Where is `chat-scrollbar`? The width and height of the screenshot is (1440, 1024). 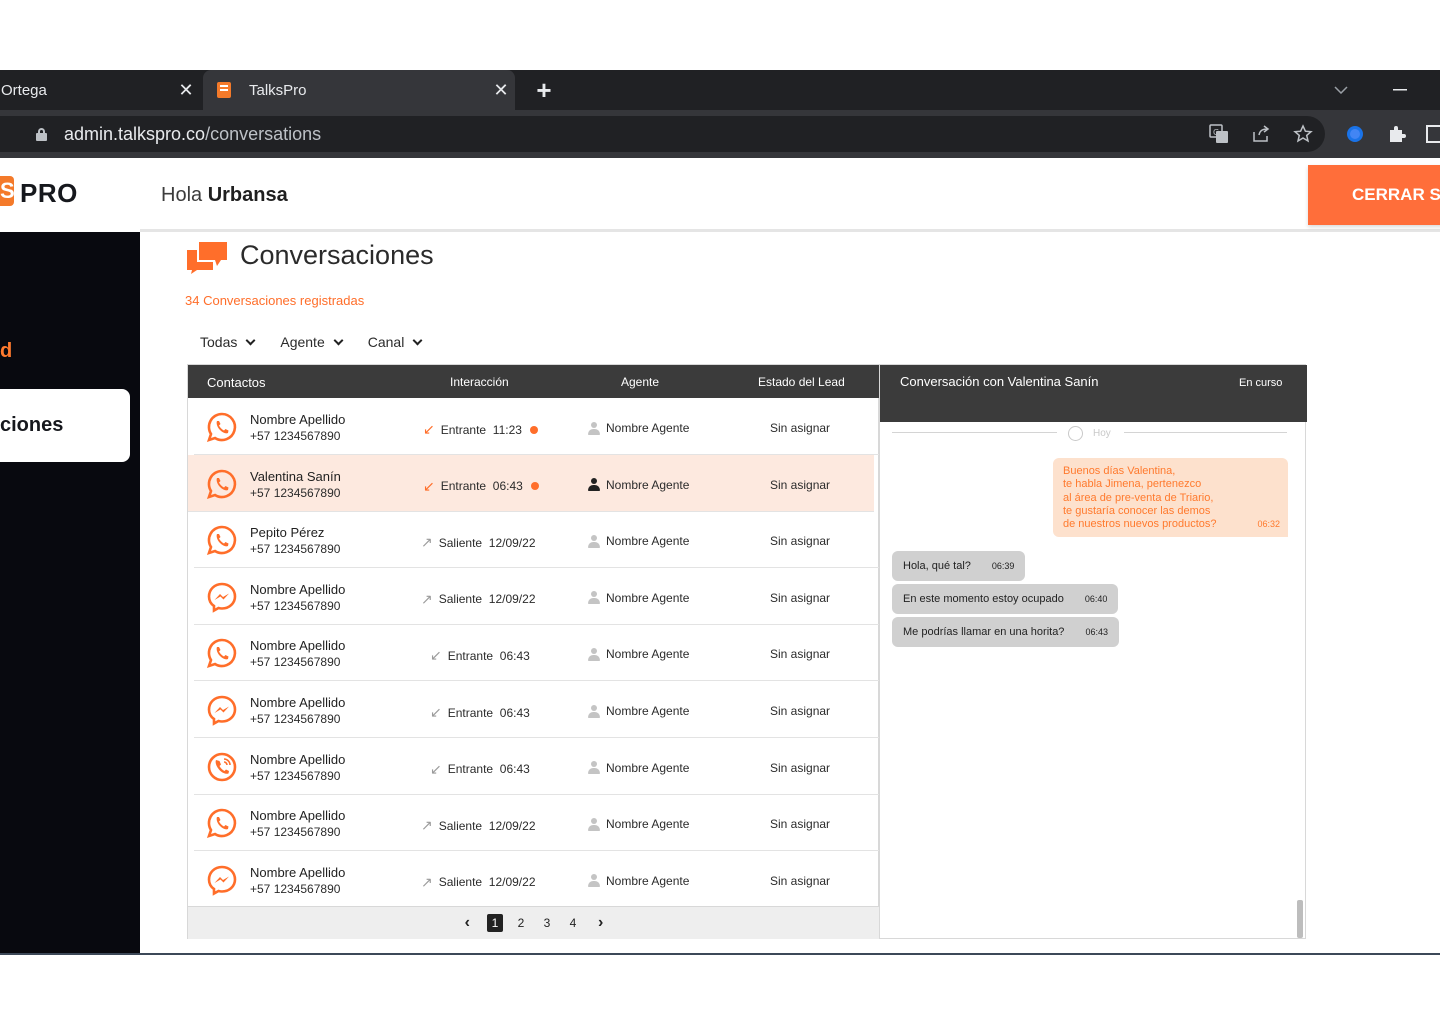
chat-scrollbar is located at coordinates (1300, 919).